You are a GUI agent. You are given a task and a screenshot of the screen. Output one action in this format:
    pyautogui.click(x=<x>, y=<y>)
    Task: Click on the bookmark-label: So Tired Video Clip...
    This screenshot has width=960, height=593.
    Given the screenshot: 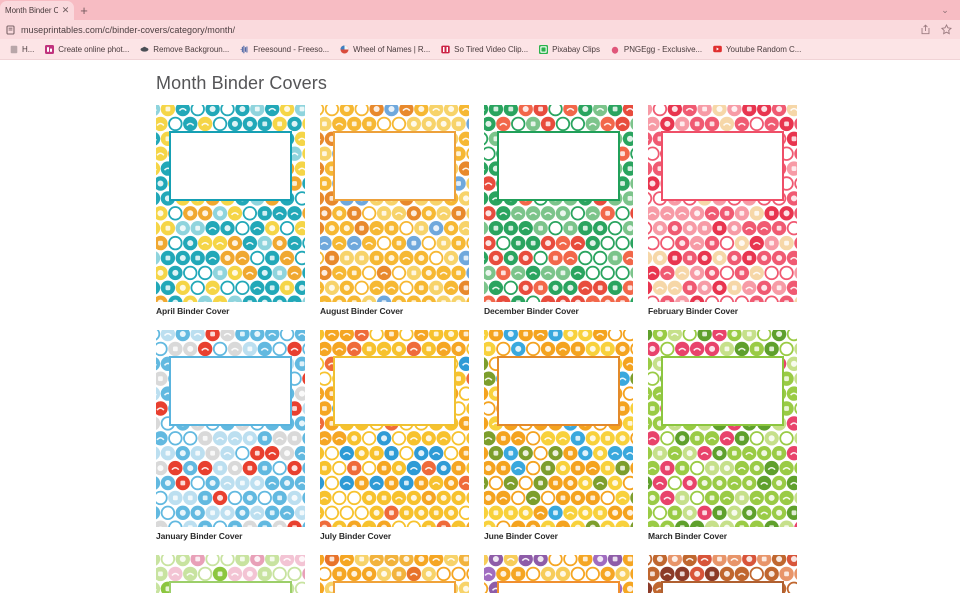 What is the action you would take?
    pyautogui.click(x=491, y=49)
    